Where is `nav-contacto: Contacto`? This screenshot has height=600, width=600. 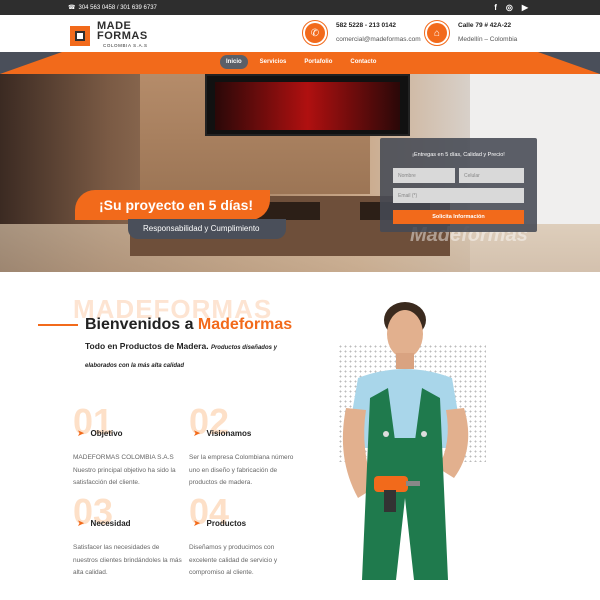 nav-contacto: Contacto is located at coordinates (363, 62).